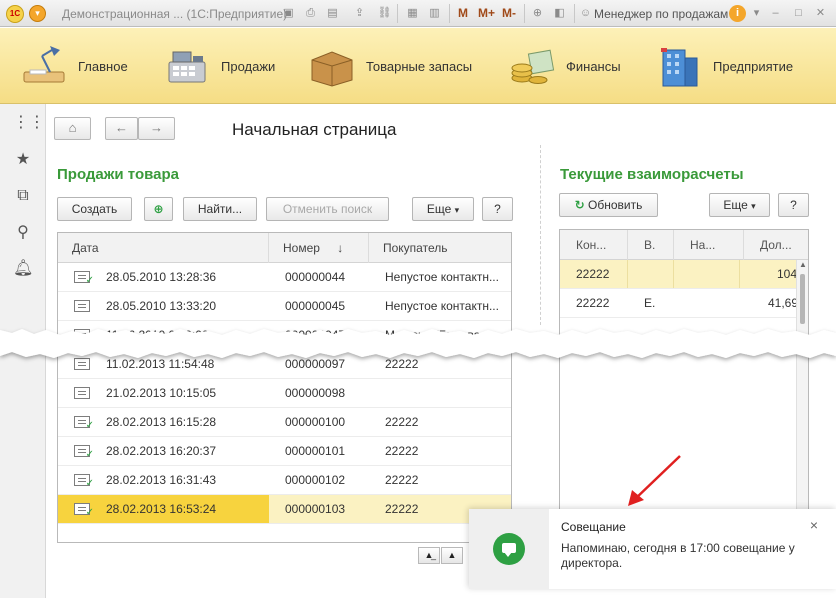  Describe the element at coordinates (661, 14) in the screenshot. I see `current-user: Менеджер по продажам` at that location.